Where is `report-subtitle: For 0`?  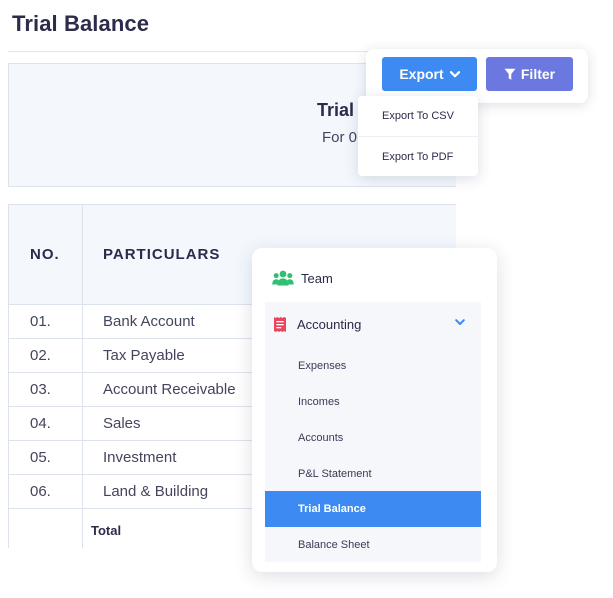 report-subtitle: For 0 is located at coordinates (340, 137).